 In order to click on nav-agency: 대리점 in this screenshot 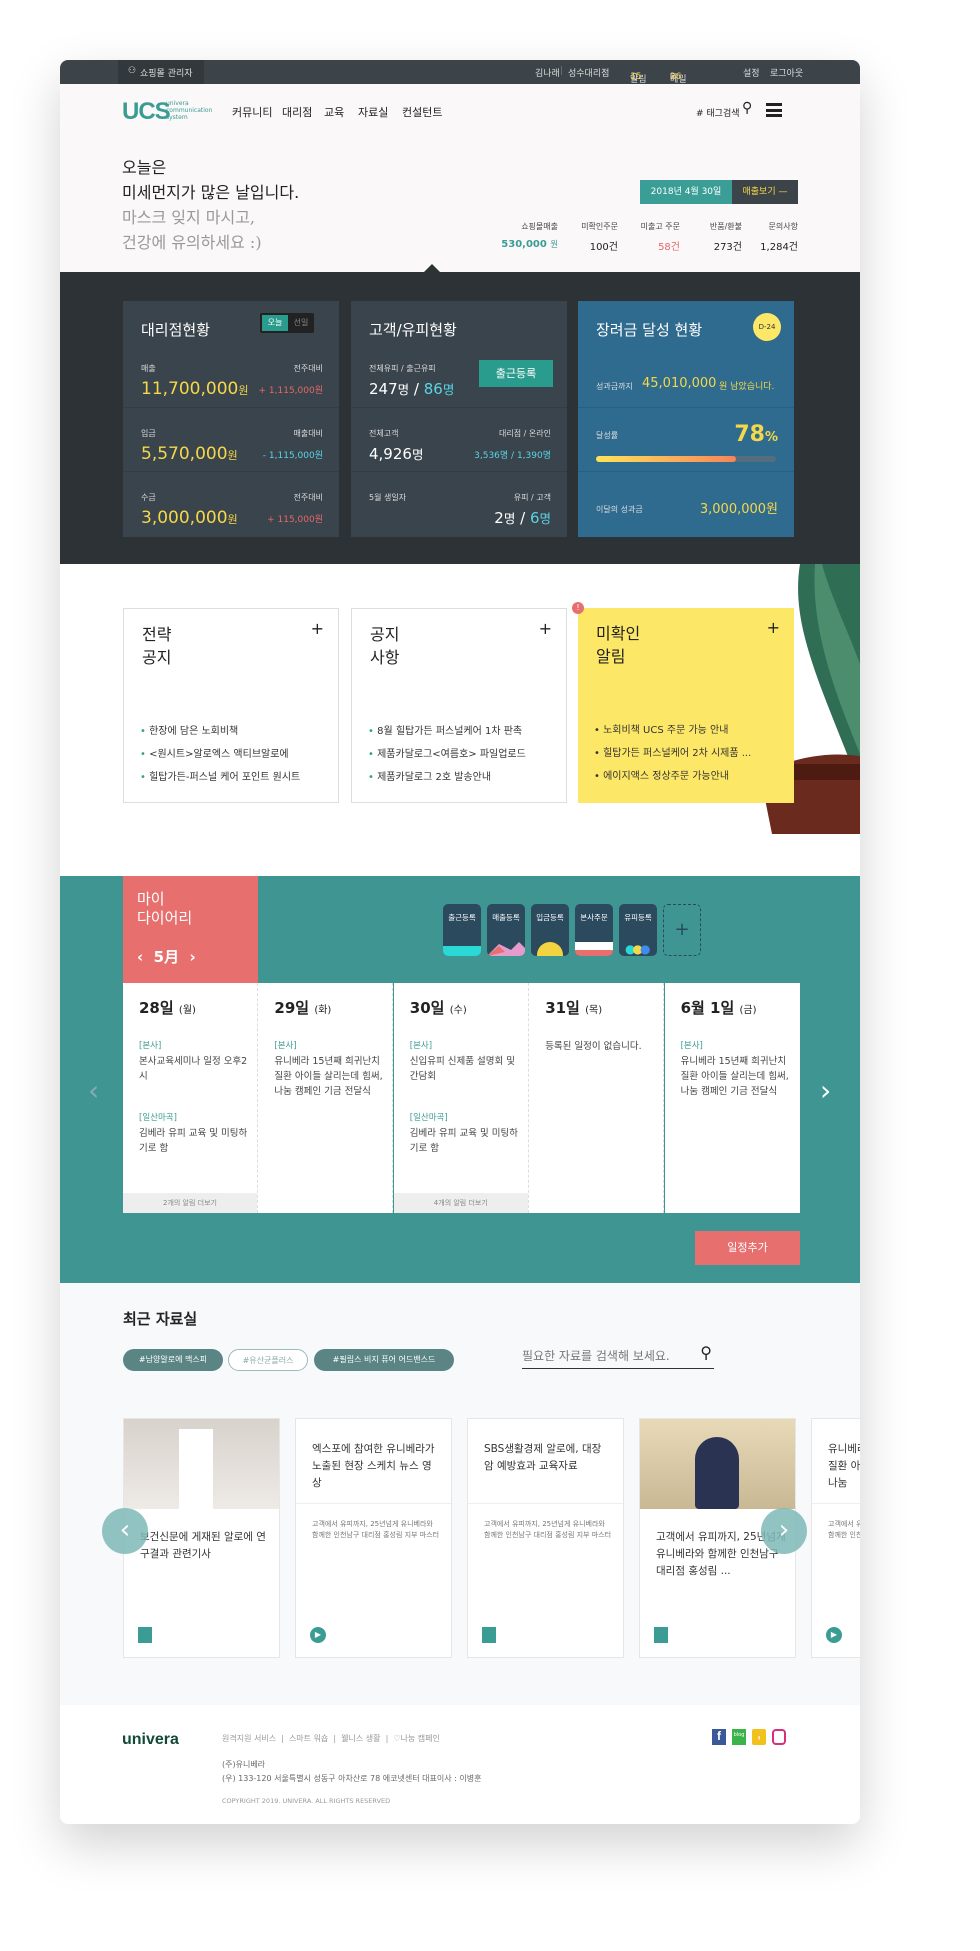, I will do `click(297, 112)`.